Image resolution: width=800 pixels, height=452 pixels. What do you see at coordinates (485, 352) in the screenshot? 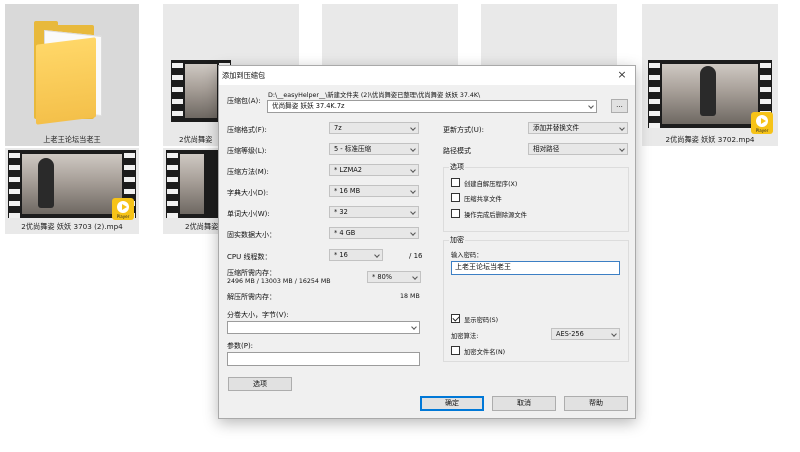
I see `encrypt-names-label: 加密文件名(N)` at bounding box center [485, 352].